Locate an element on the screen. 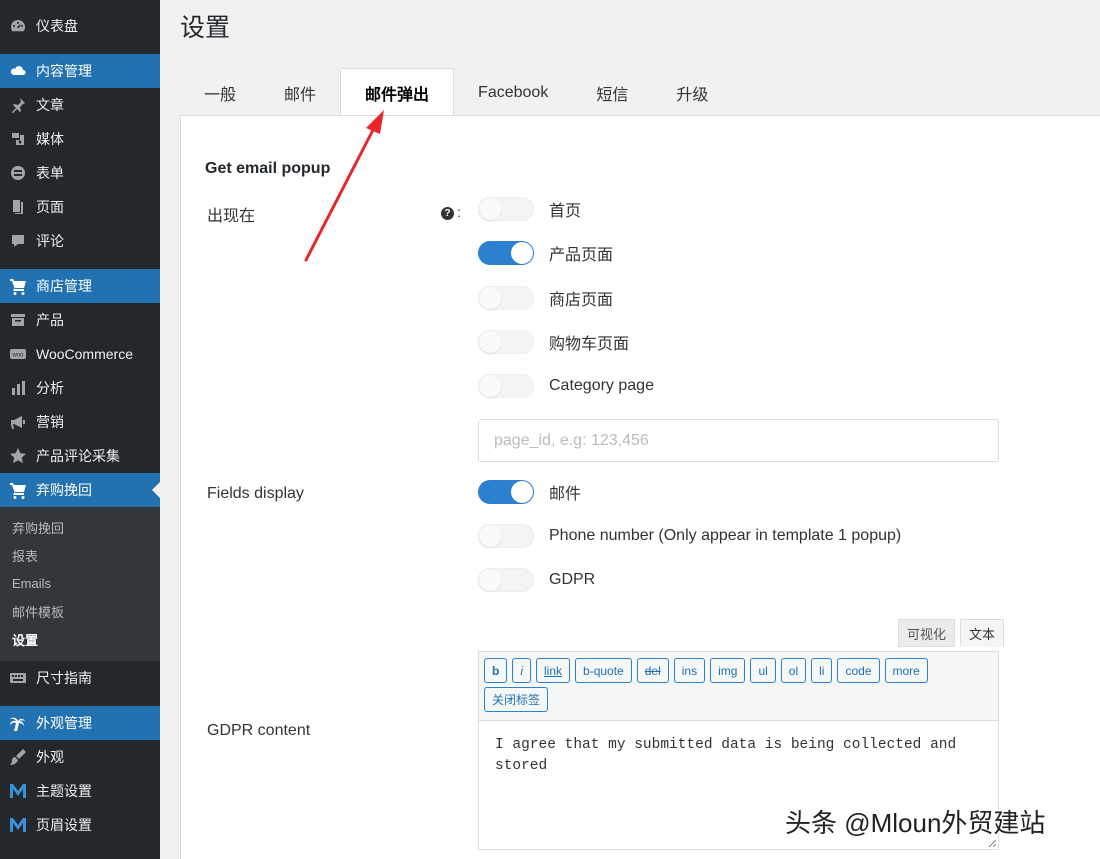 This screenshot has width=1100, height=859. qt-button: 关闭标签 is located at coordinates (516, 699).